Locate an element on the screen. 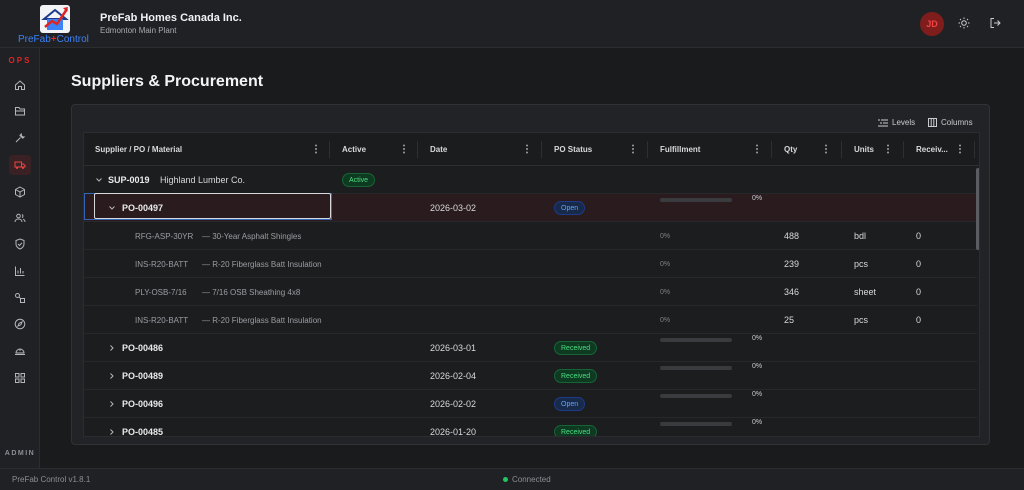 The image size is (1024, 490). hard-hat-icon is located at coordinates (20, 351).